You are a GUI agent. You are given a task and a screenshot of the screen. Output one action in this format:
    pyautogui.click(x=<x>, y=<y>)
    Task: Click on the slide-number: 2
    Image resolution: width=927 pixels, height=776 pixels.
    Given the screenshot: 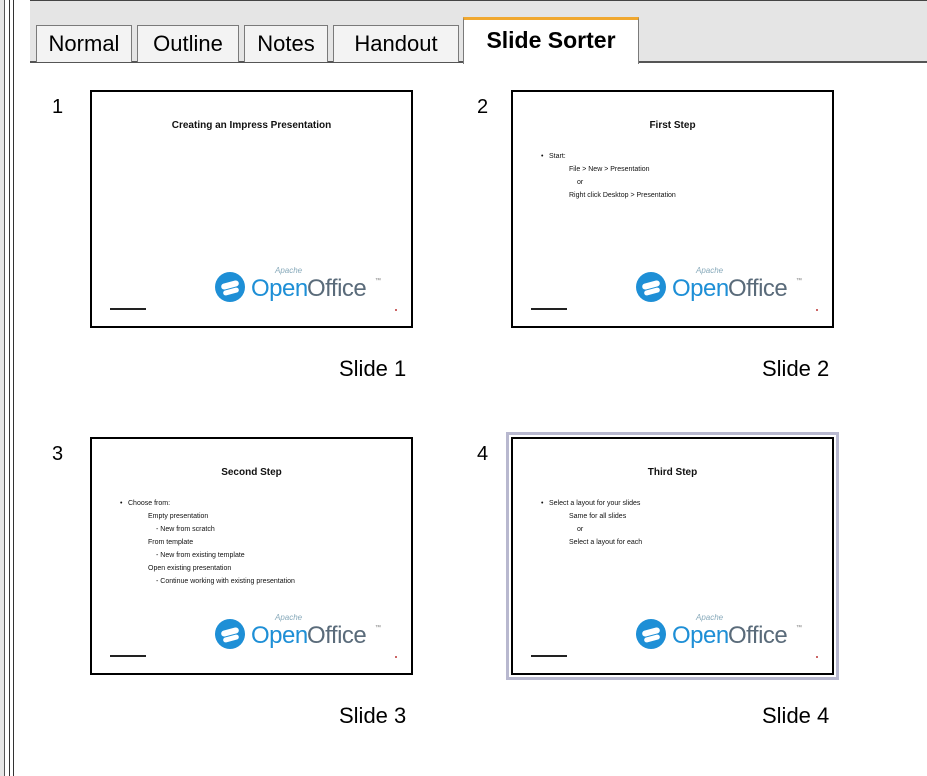 What is the action you would take?
    pyautogui.click(x=483, y=107)
    